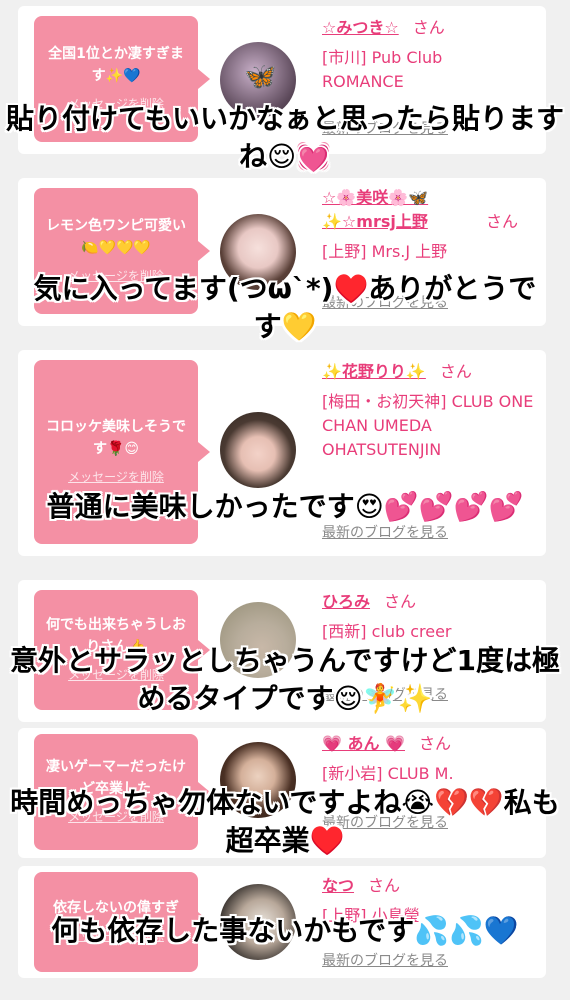 The height and width of the screenshot is (1000, 570). What do you see at coordinates (385, 251) in the screenshot?
I see `shop-name: [上野] Mrs.J 上野` at bounding box center [385, 251].